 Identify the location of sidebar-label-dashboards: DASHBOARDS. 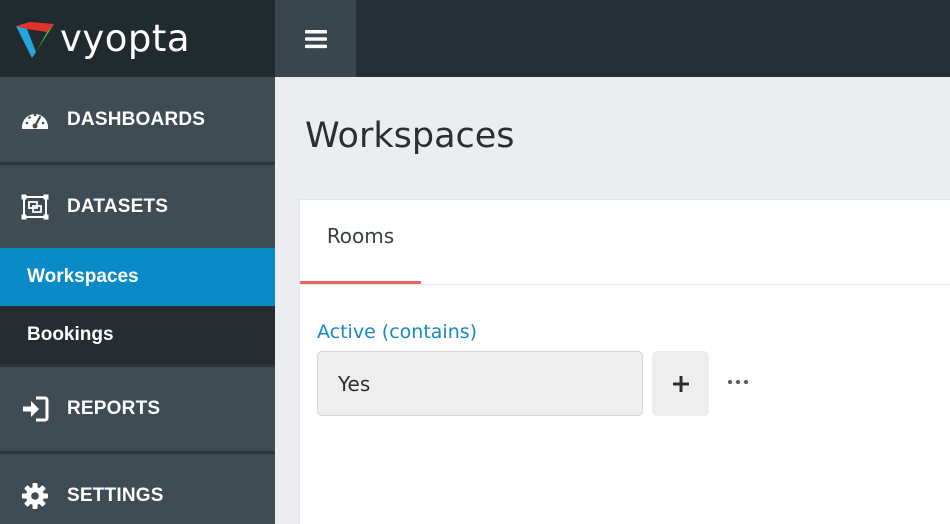
(136, 119).